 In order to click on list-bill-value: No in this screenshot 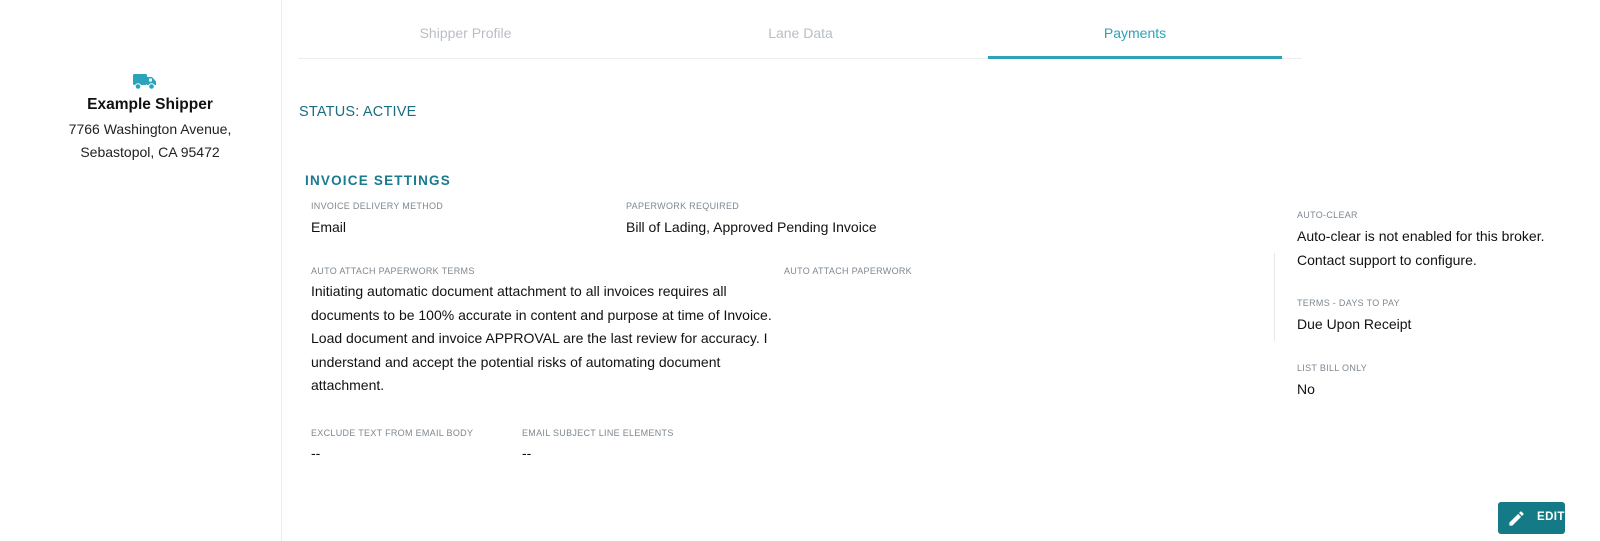, I will do `click(1306, 389)`.